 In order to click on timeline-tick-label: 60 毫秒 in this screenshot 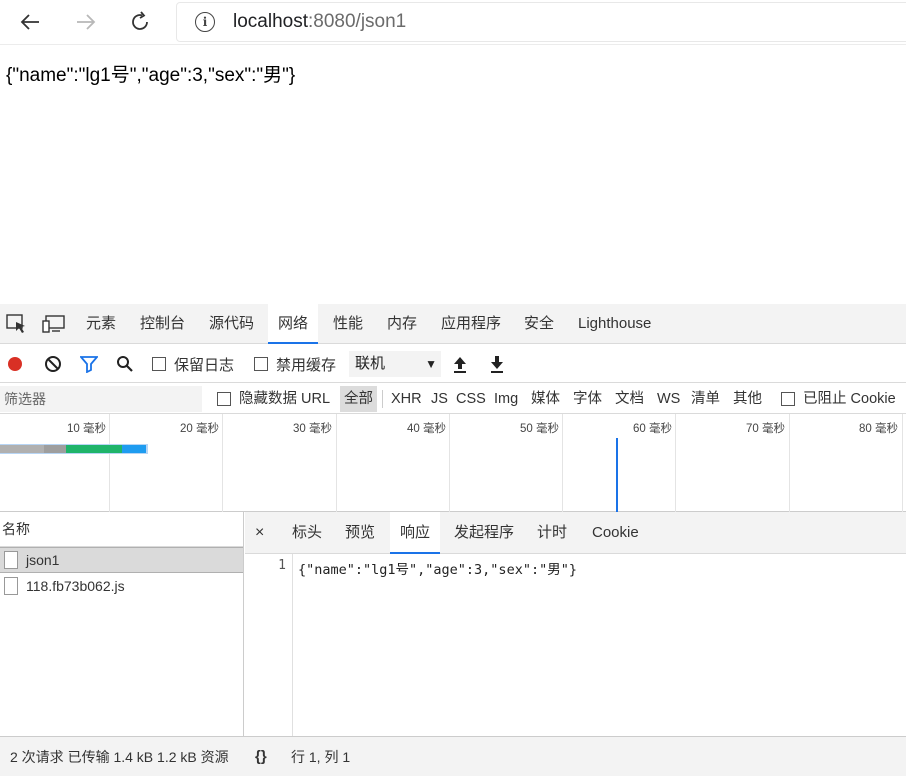, I will do `click(652, 429)`.